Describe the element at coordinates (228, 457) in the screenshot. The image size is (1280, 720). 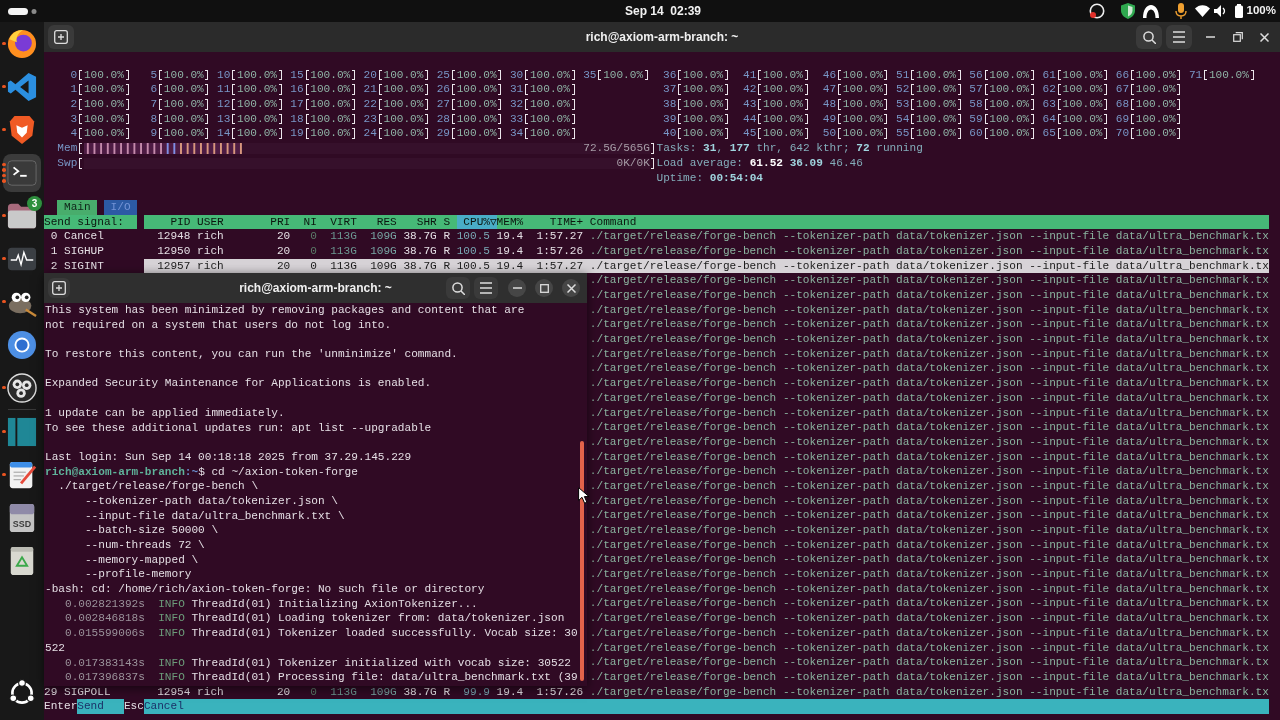
I see `terminal-line: Last login: Sun Sep 14 00:18:18 2025 from 37.29.145.229` at that location.